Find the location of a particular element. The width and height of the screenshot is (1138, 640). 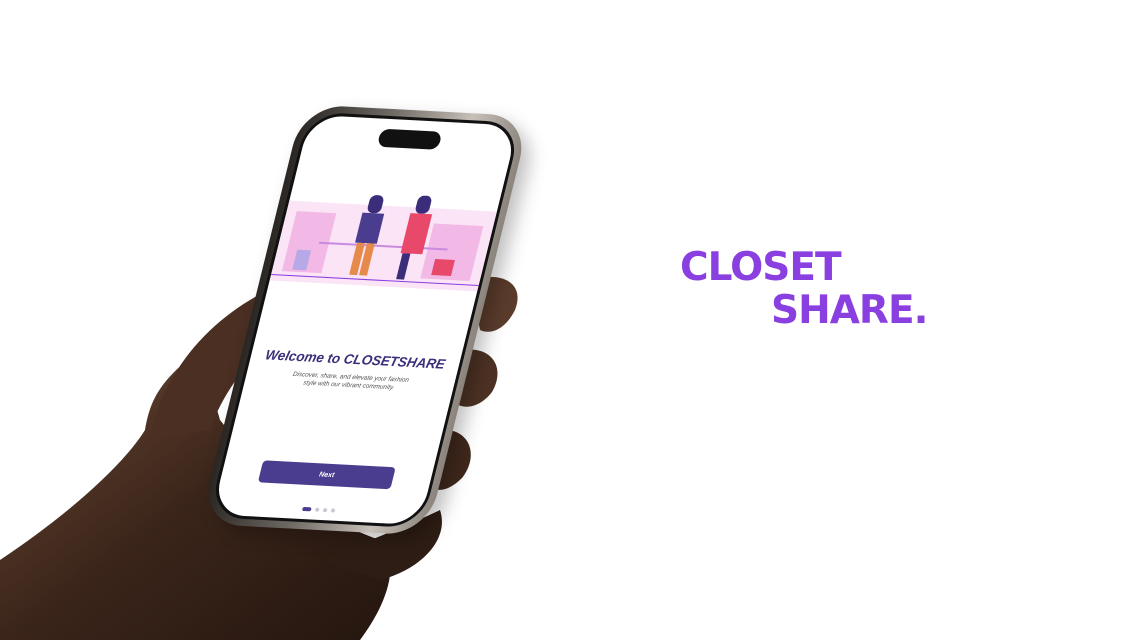

pager-dots is located at coordinates (318, 509).